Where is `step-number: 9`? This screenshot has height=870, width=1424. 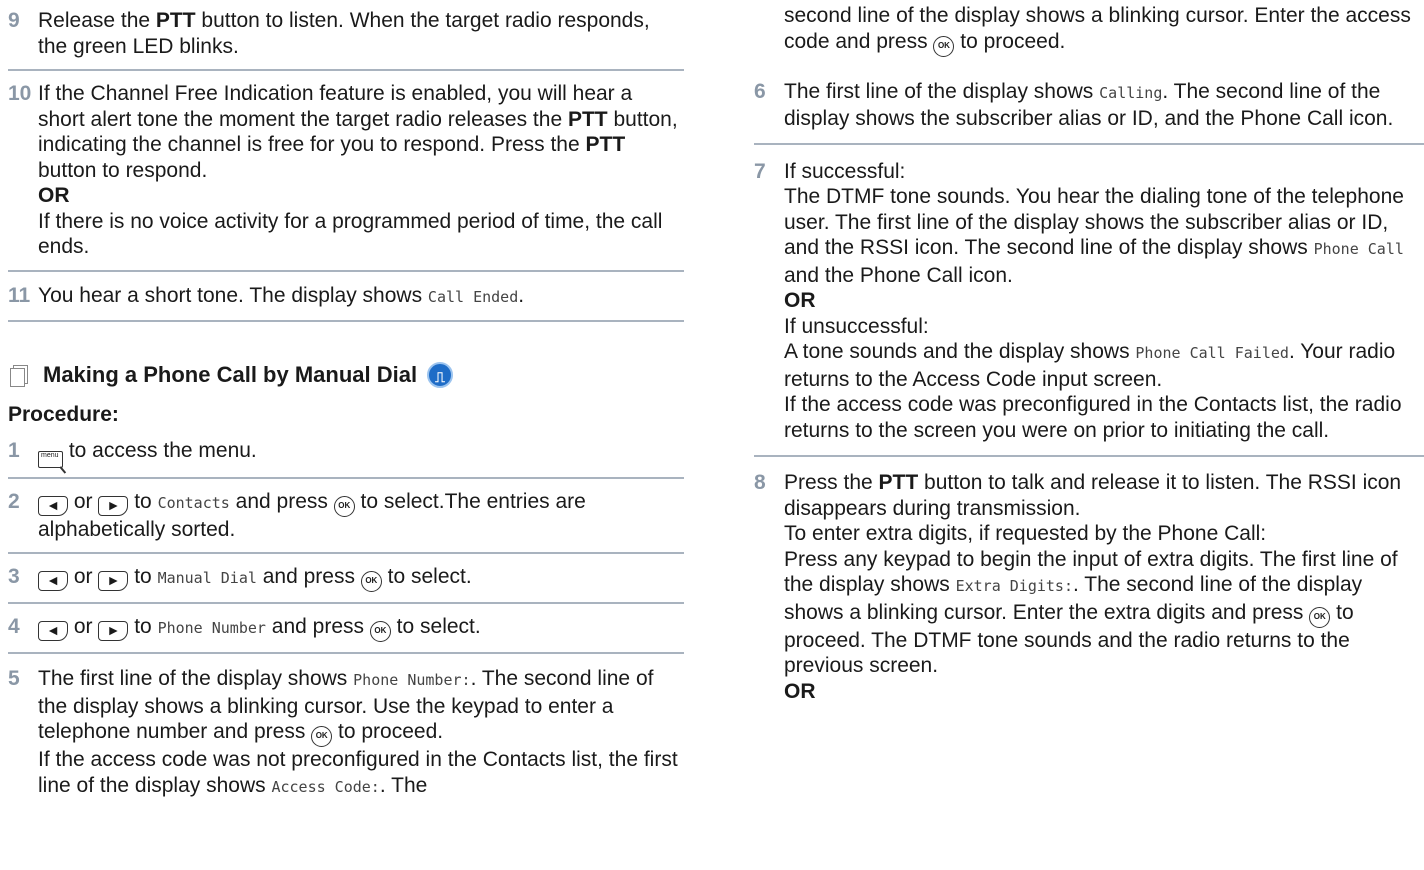 step-number: 9 is located at coordinates (14, 20).